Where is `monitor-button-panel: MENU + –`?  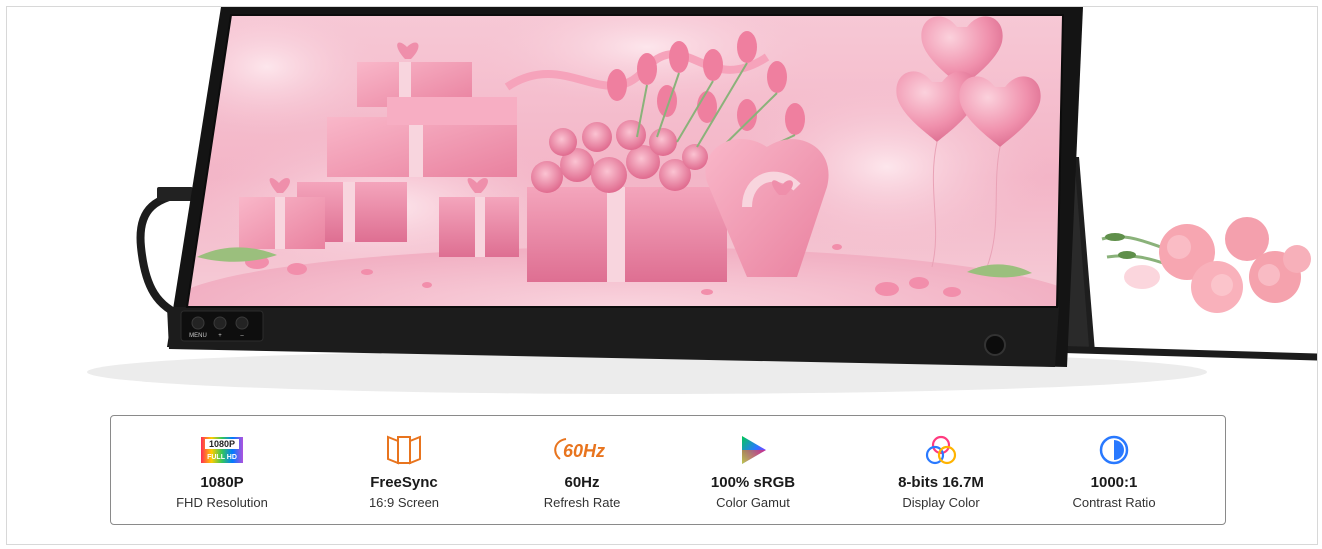
monitor-button-panel: MENU + – is located at coordinates (222, 326).